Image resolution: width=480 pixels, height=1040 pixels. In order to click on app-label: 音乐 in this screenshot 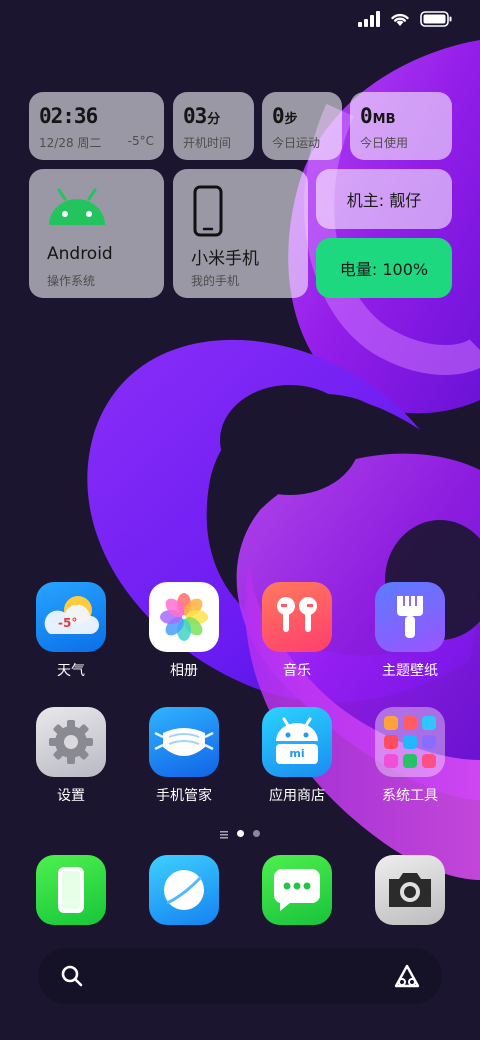, I will do `click(297, 671)`.